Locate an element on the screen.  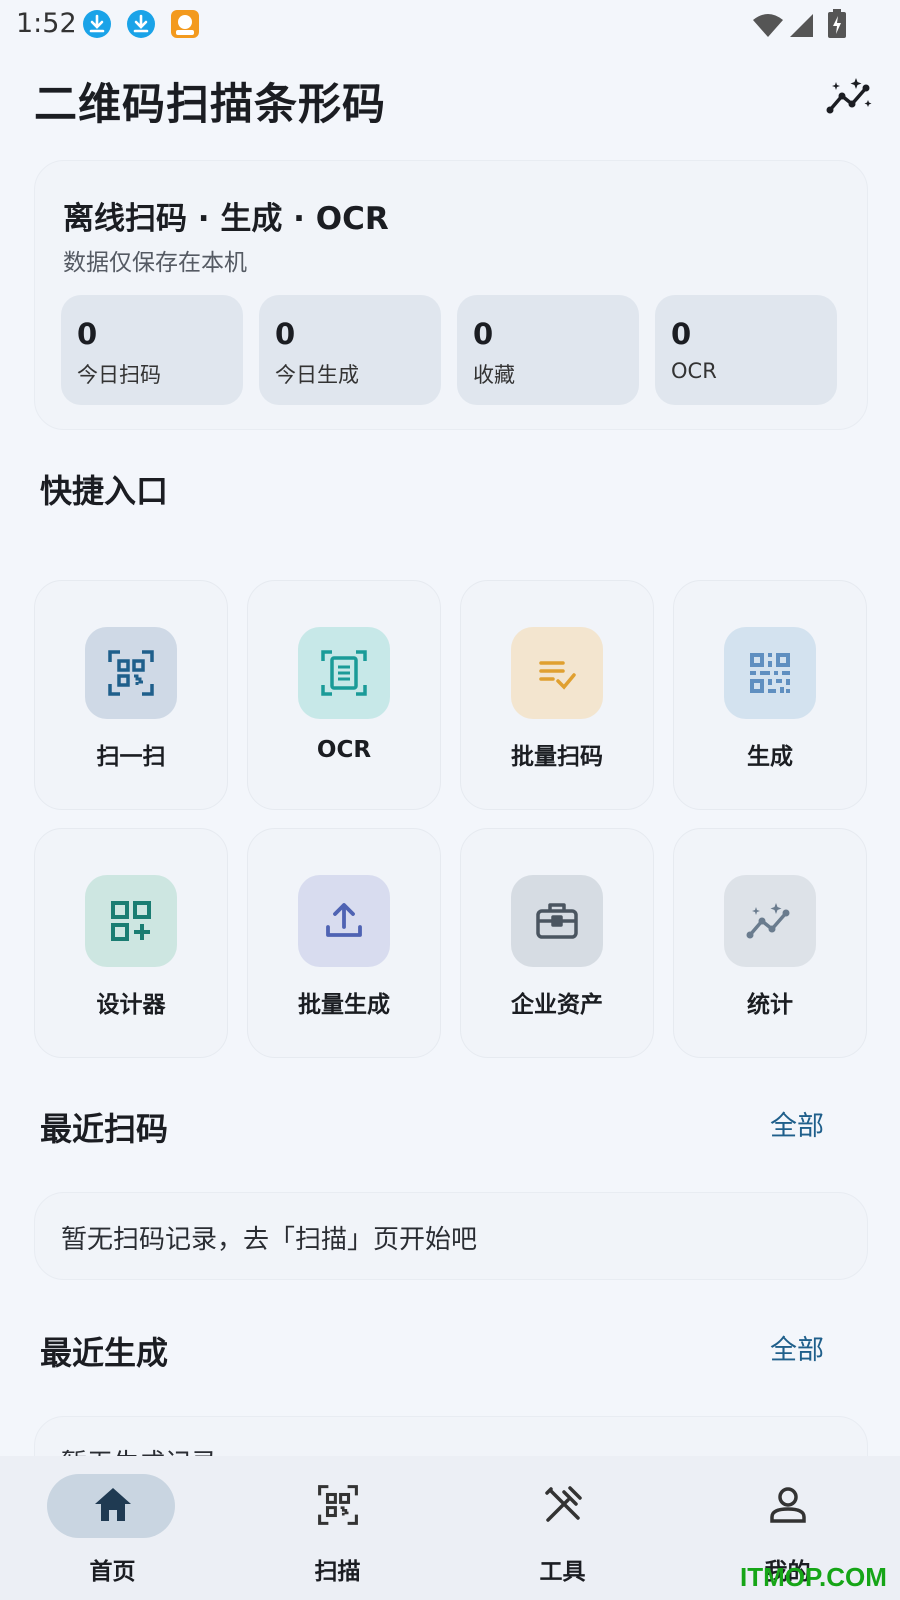
tile-batch-scan: 批量扫码 is located at coordinates (557, 695).